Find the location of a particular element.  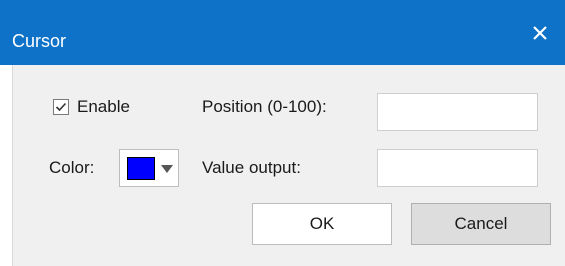

position-label: Position (0-100): is located at coordinates (264, 106).